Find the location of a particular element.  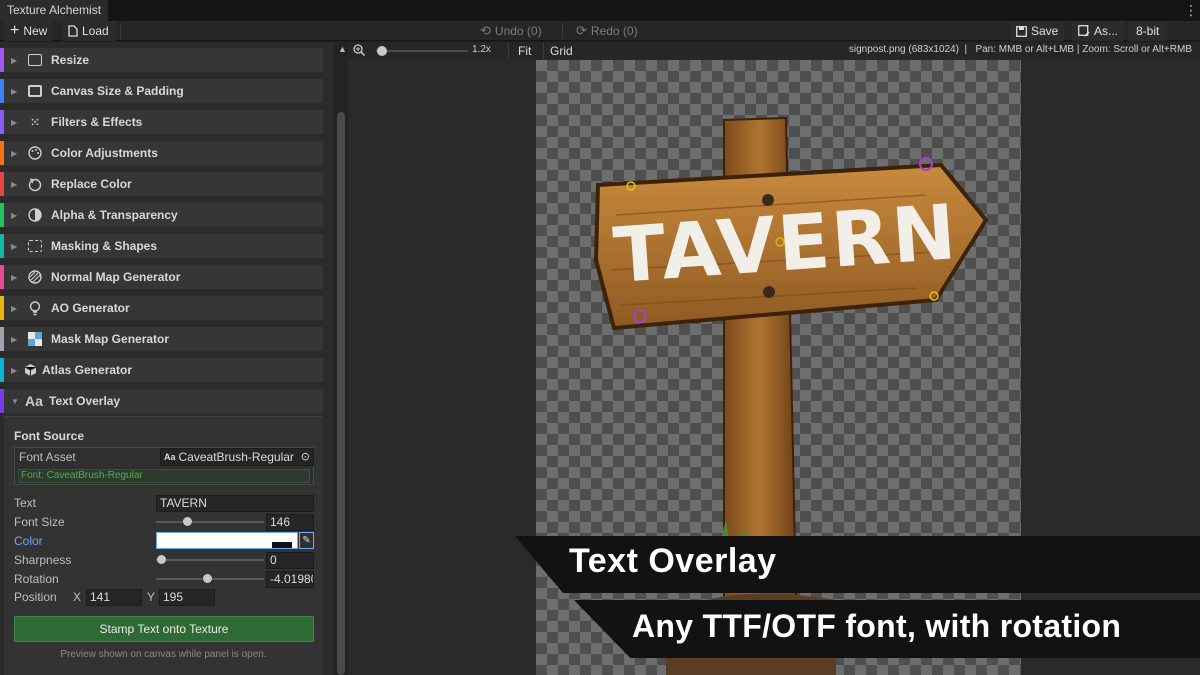

new-label: New is located at coordinates (35, 31).